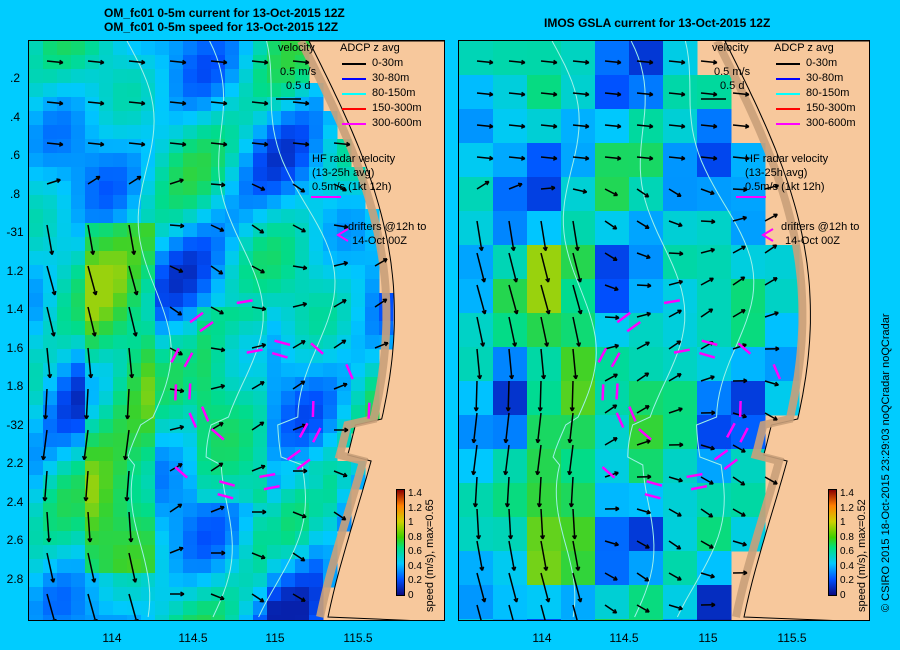  What do you see at coordinates (352, 187) in the screenshot?
I see `hf-line3: 0.5m/s (1kt 12h)` at bounding box center [352, 187].